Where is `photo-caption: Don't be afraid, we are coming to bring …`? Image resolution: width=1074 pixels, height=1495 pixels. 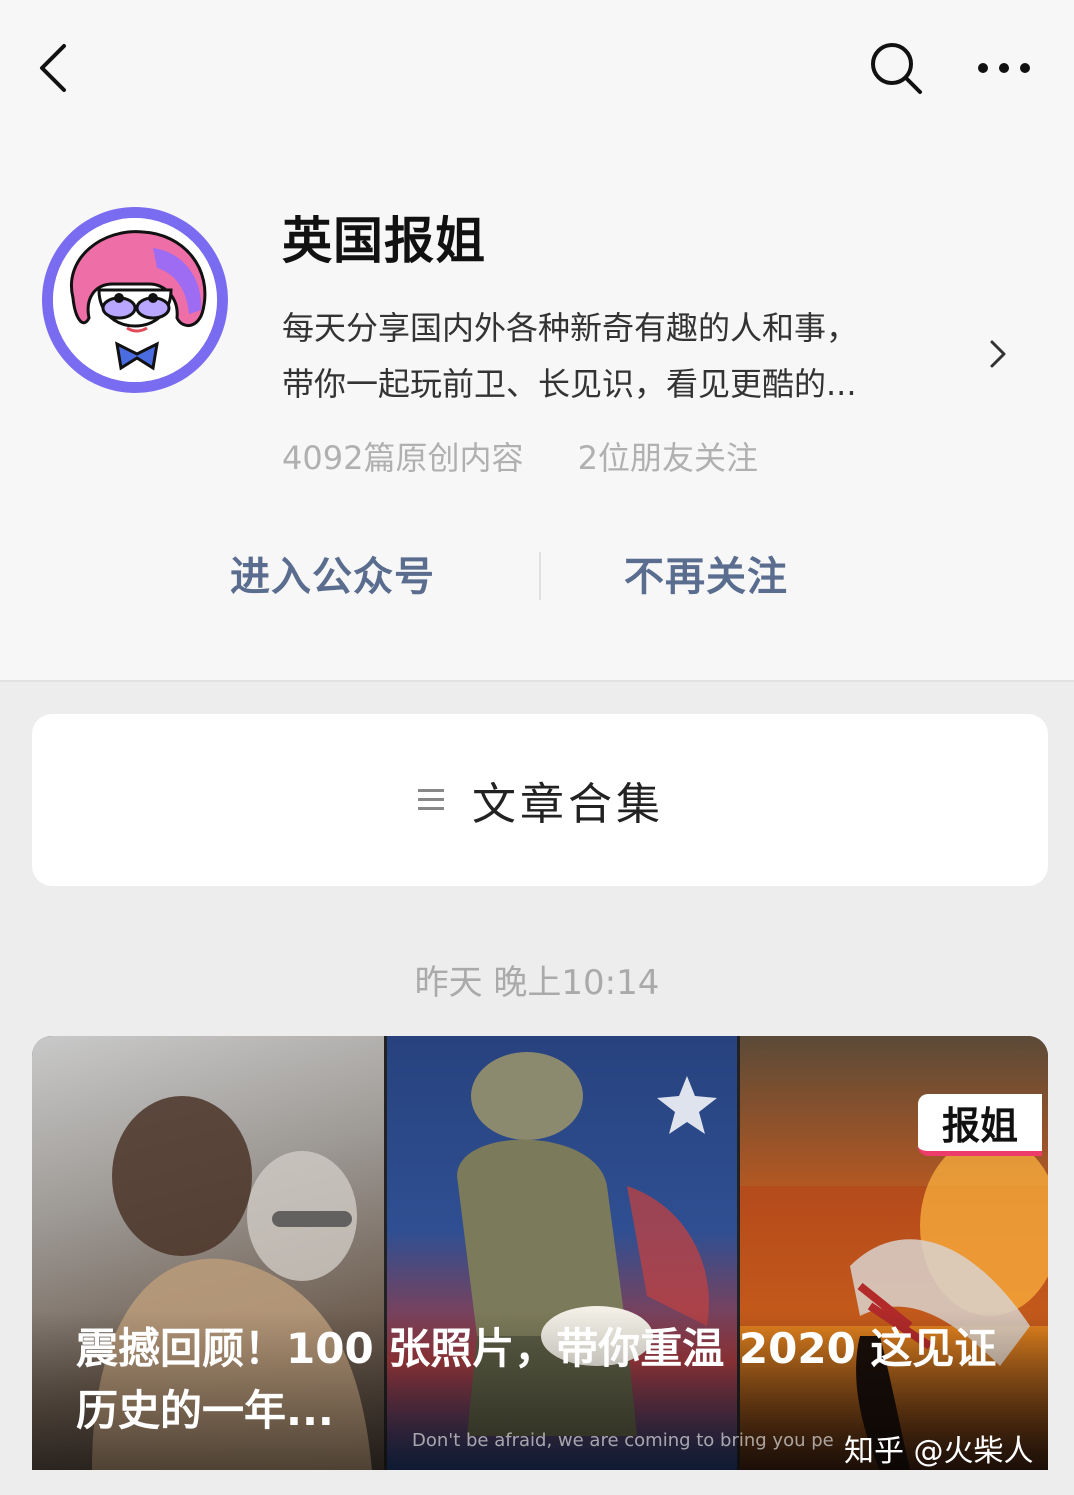 photo-caption: Don't be afraid, we are coming to bring … is located at coordinates (623, 1440).